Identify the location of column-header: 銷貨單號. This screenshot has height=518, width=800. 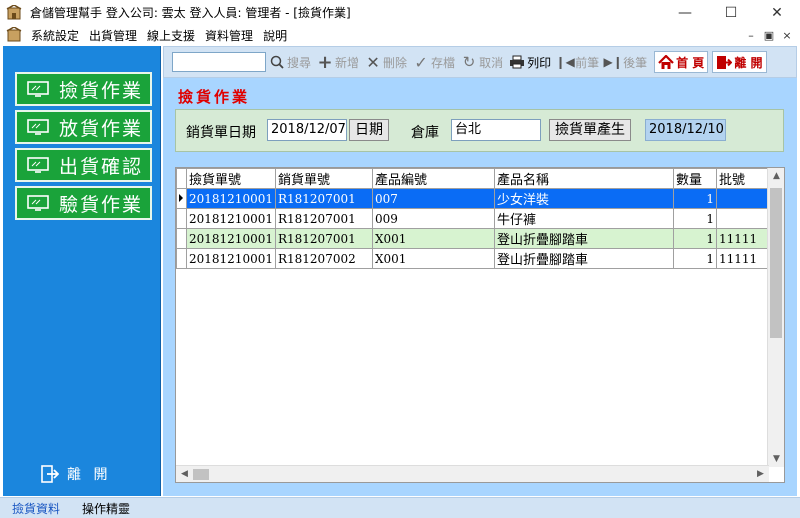
(323, 178).